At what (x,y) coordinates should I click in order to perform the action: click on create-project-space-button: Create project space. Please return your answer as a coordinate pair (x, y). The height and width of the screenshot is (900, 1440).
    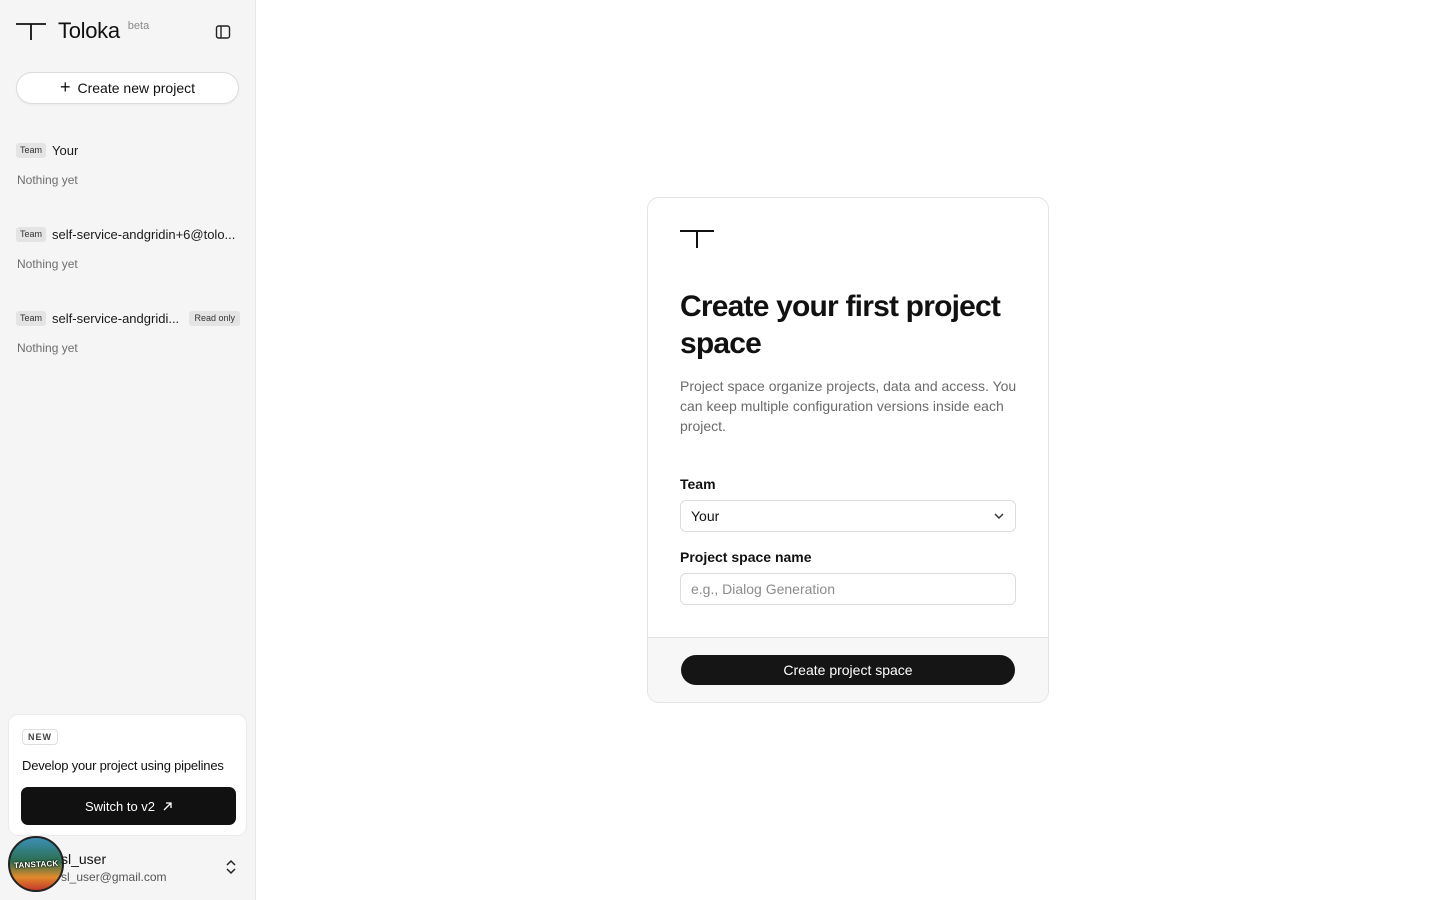
    Looking at the image, I should click on (848, 670).